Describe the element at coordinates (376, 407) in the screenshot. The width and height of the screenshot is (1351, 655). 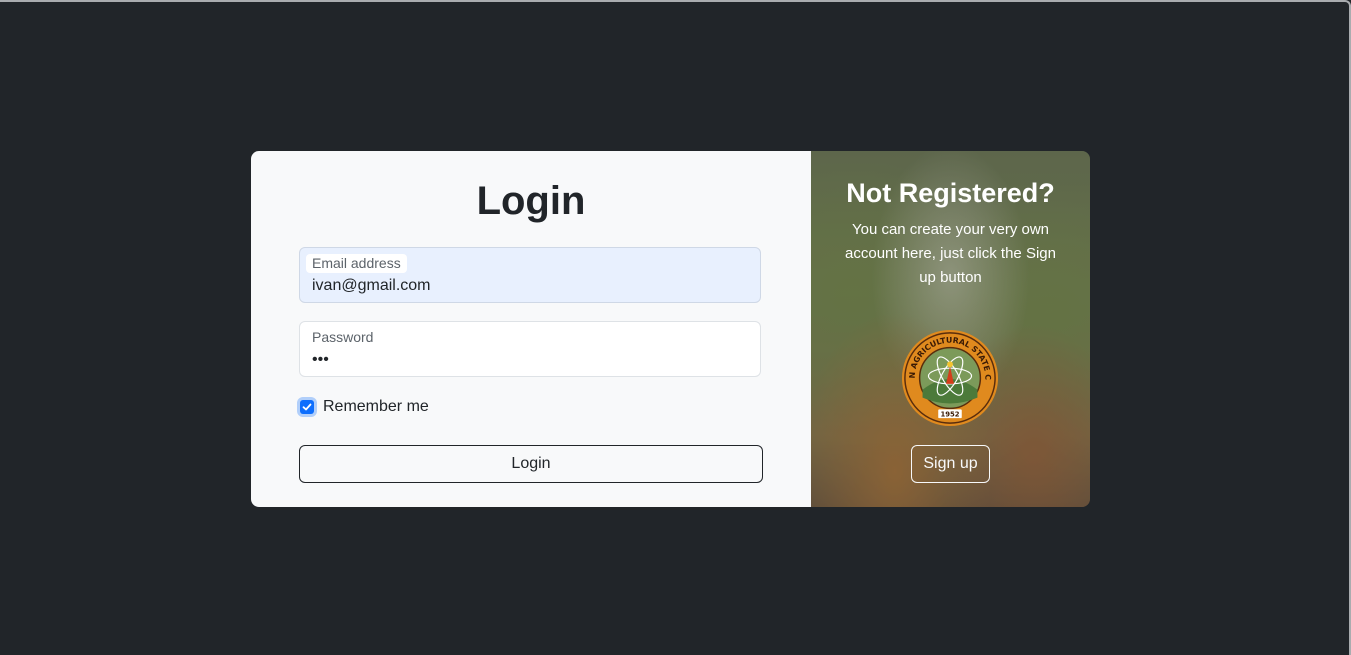
I see `remember-me-label: Remember me` at that location.